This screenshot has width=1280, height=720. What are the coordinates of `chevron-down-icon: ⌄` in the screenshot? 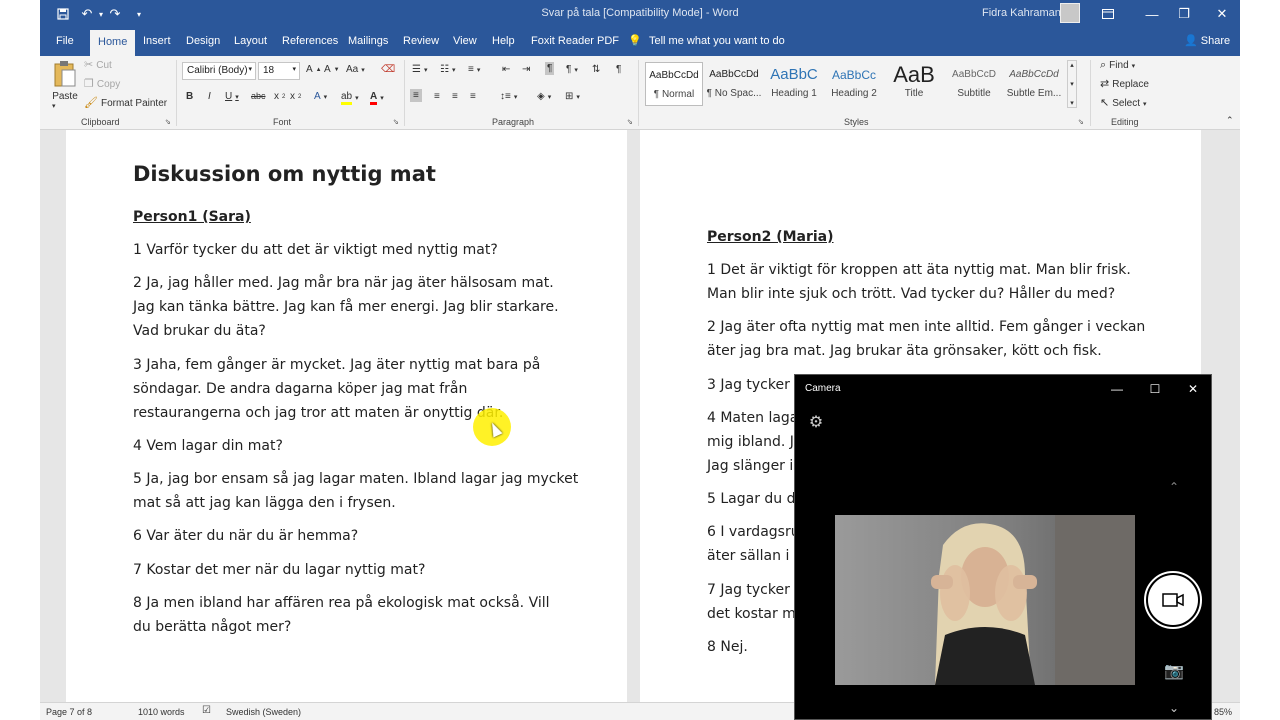 It's located at (1174, 708).